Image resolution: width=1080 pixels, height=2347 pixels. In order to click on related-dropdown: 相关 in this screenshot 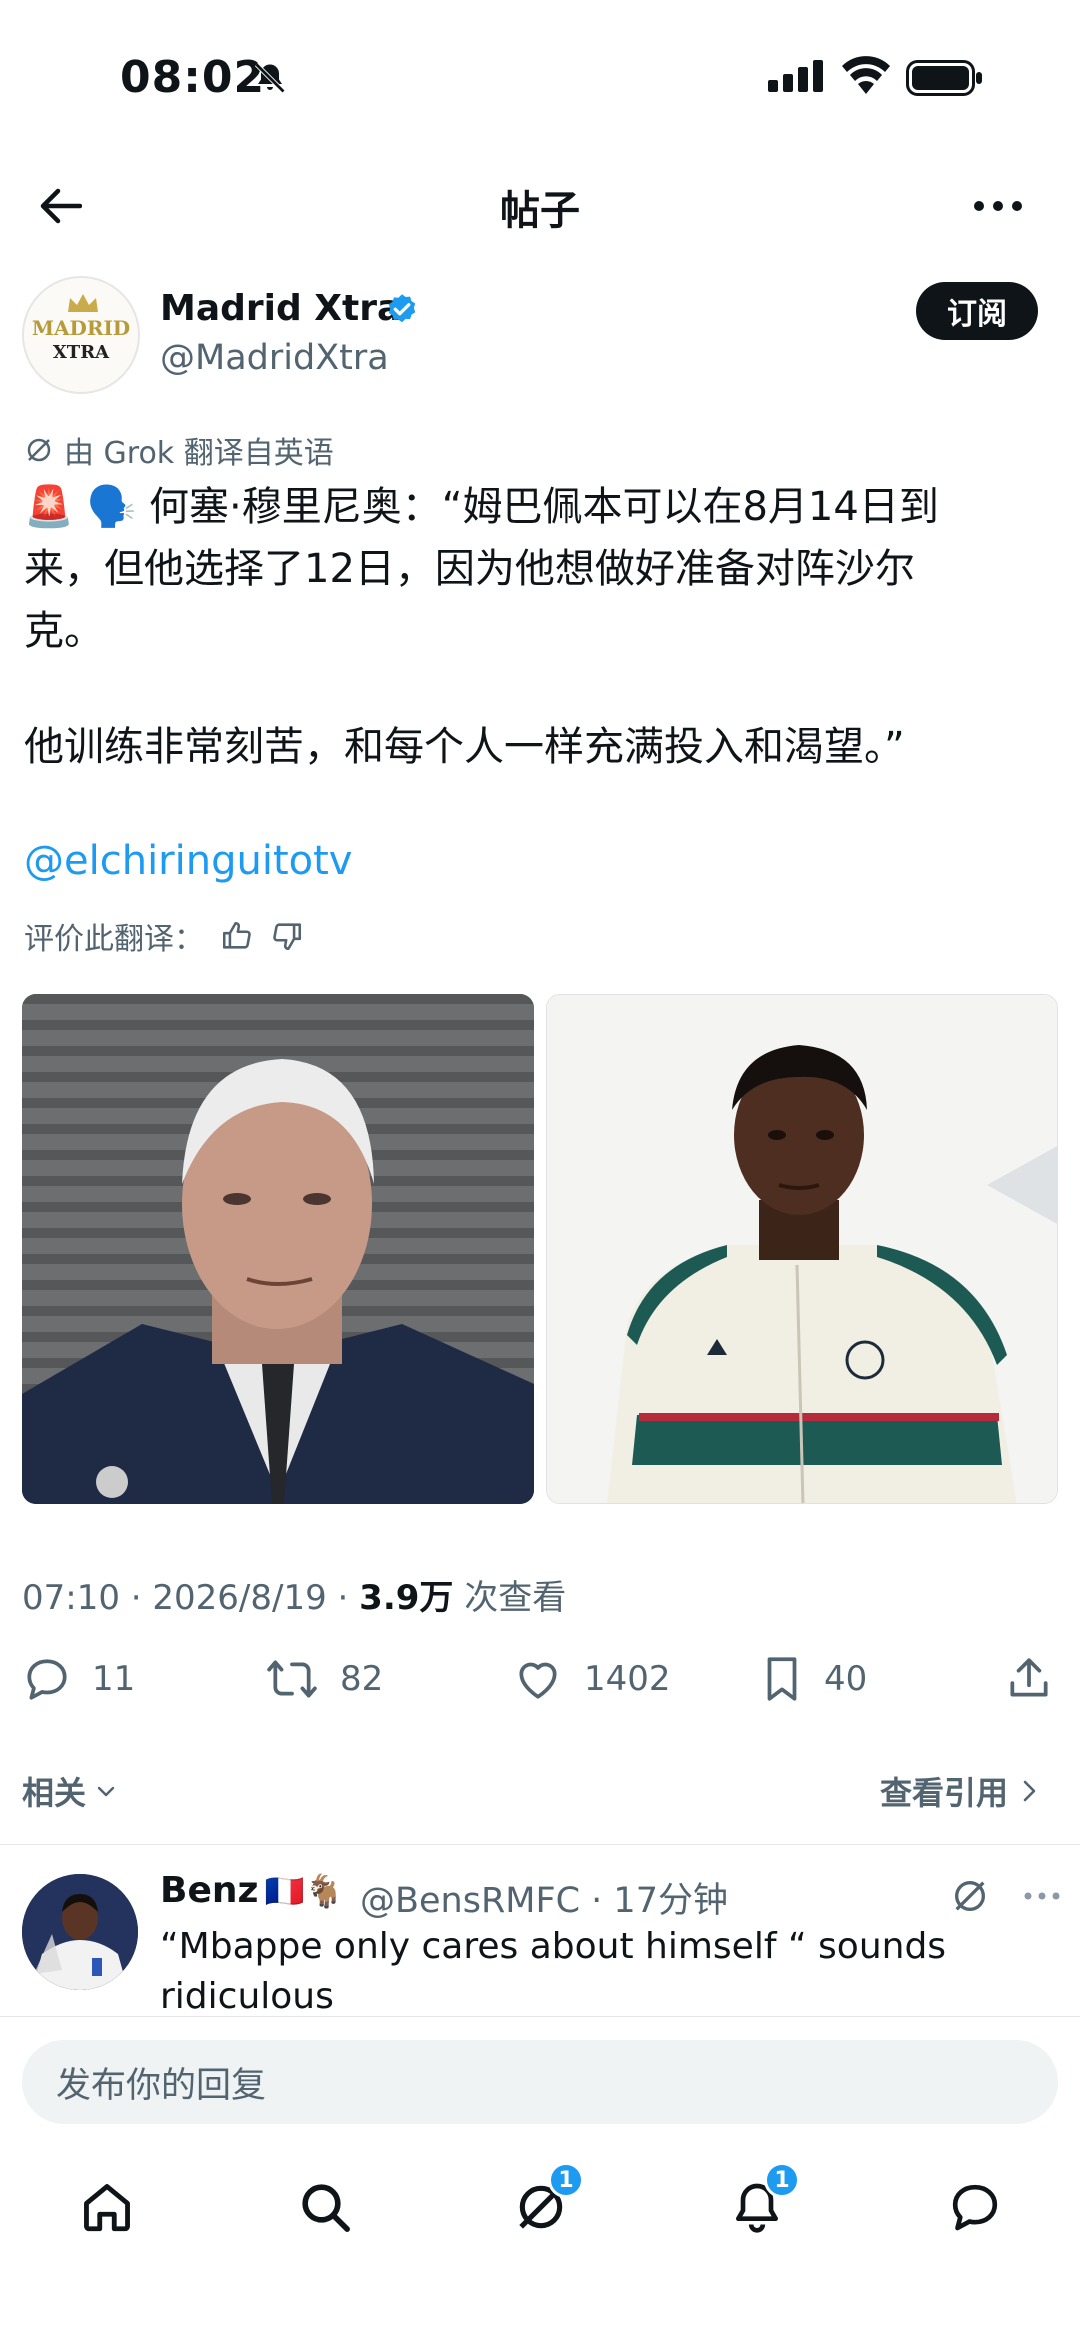, I will do `click(70, 1791)`.